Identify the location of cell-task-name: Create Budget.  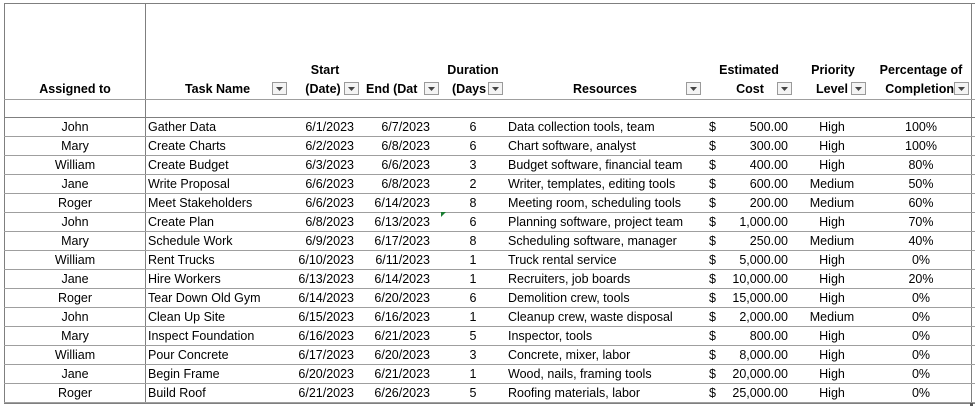
(213, 165).